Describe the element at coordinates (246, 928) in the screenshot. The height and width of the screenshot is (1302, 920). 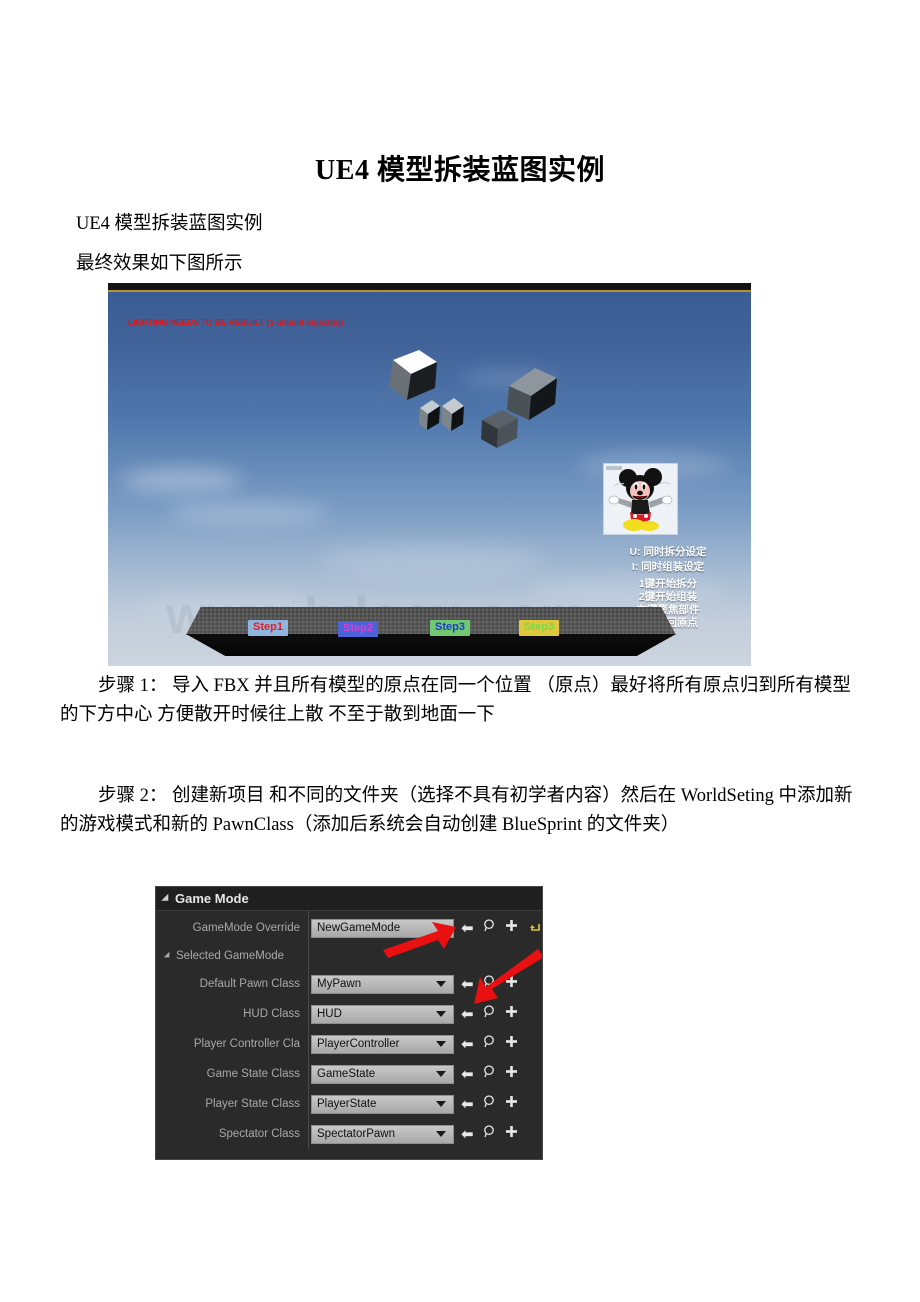
I see `row-label: GameMode Override` at that location.